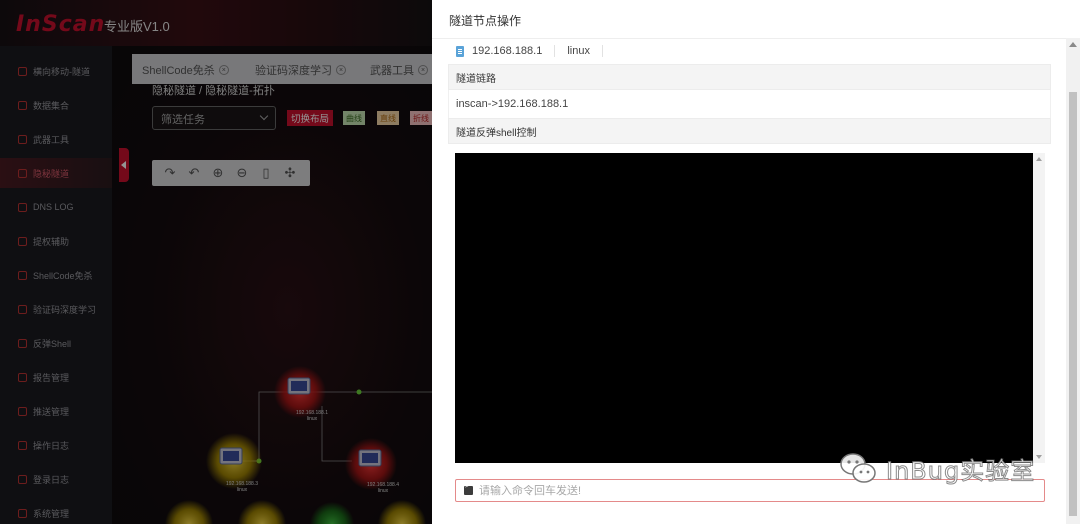  Describe the element at coordinates (858, 468) in the screenshot. I see `wechat-icon` at that location.